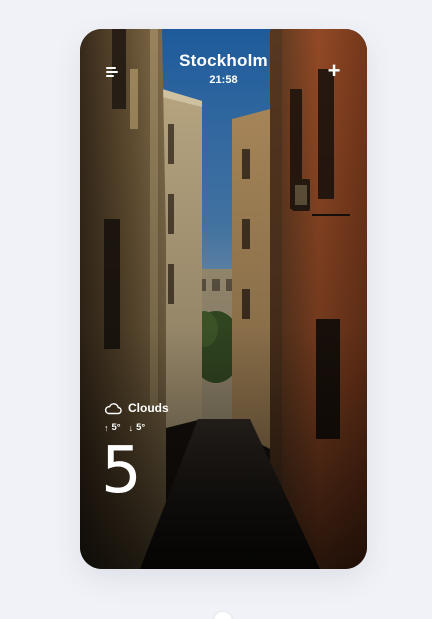 This screenshot has height=619, width=432. I want to click on add-city-button: +, so click(334, 70).